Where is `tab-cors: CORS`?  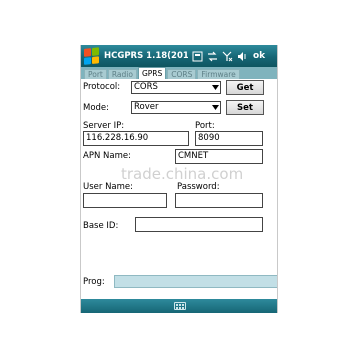 tab-cors: CORS is located at coordinates (182, 74).